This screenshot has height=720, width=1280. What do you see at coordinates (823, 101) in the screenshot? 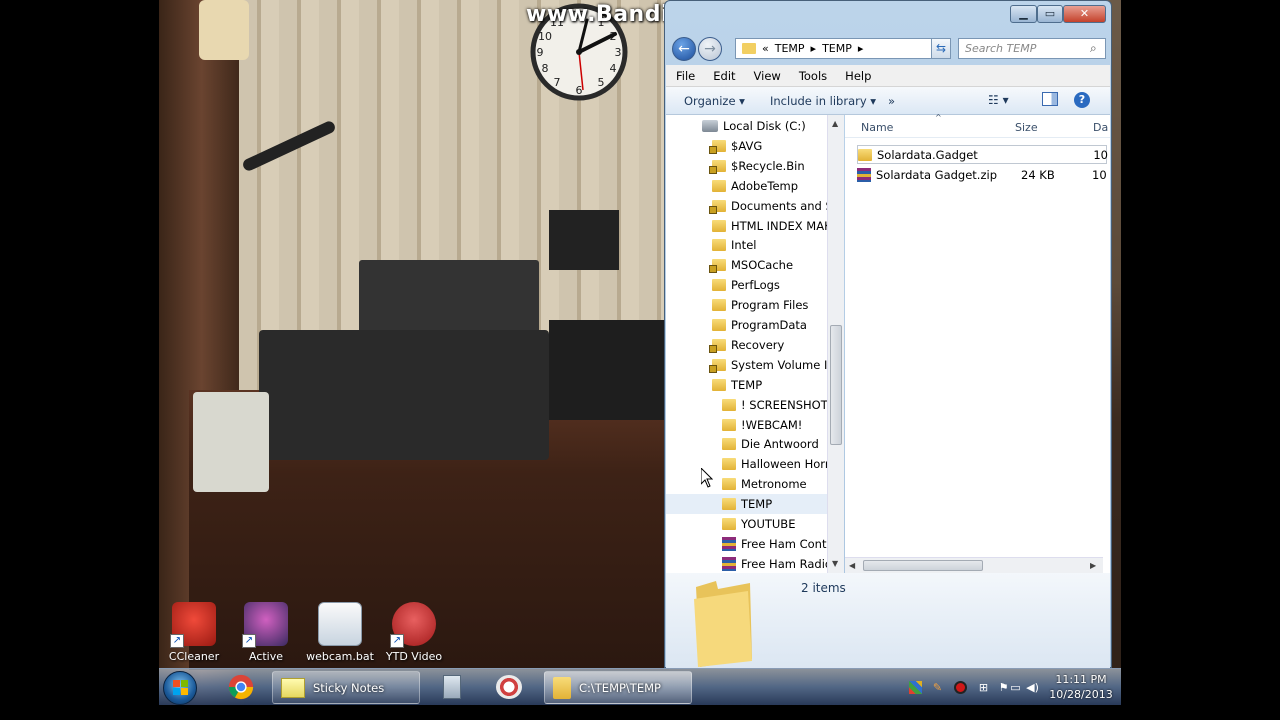
I see `include-in-library-button: Include in library ▾` at bounding box center [823, 101].